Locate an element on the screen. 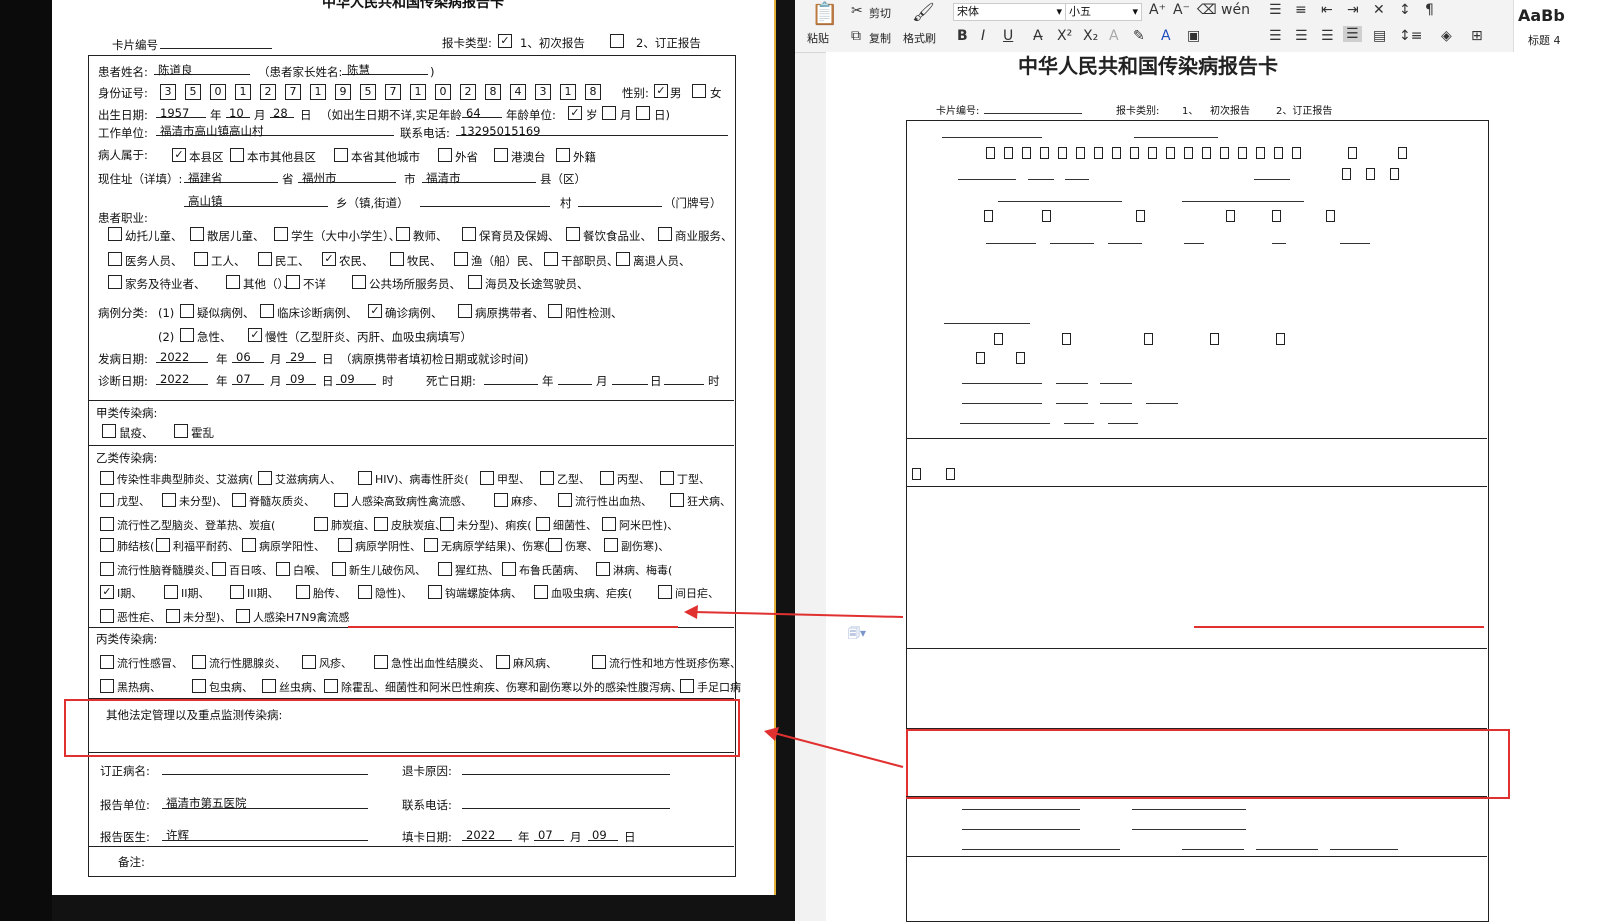  arrow-line-lower is located at coordinates (838, 750).